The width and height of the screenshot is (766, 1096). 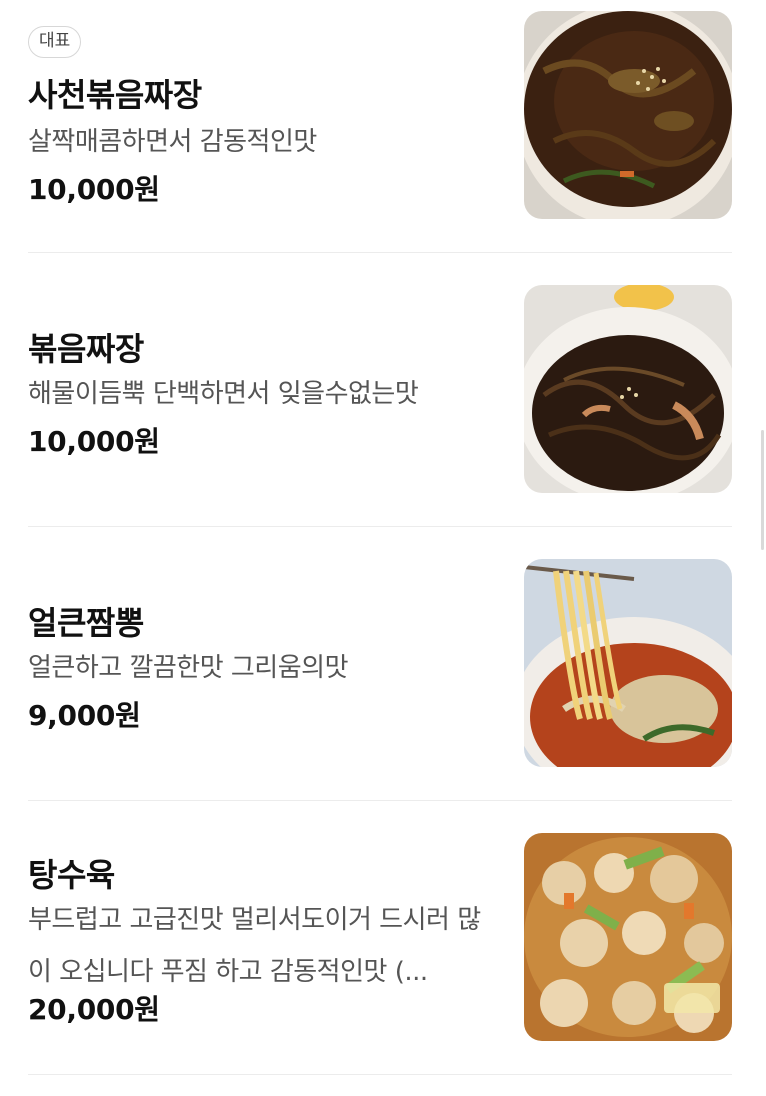 I want to click on jjamppong-photo, so click(x=628, y=663).